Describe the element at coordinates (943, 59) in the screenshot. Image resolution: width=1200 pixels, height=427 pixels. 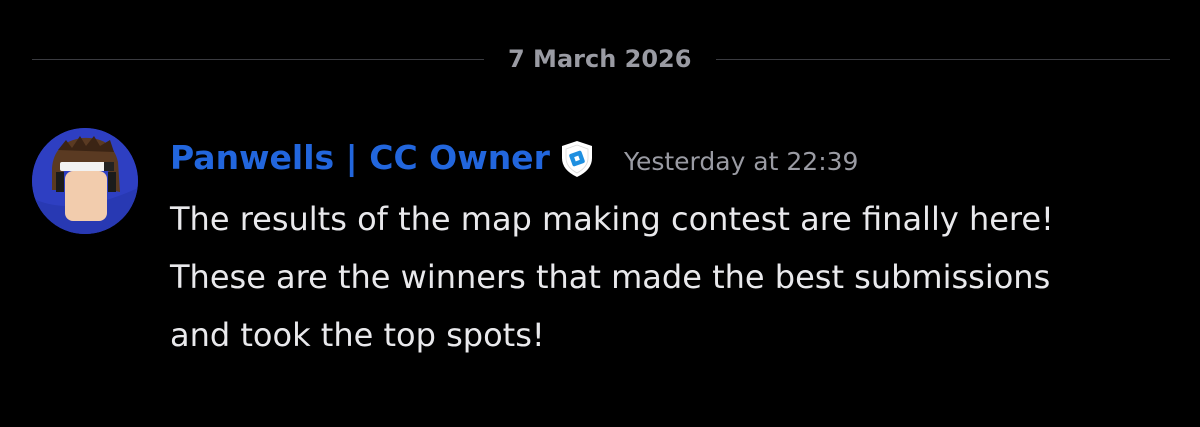
I see `divider-line-right` at that location.